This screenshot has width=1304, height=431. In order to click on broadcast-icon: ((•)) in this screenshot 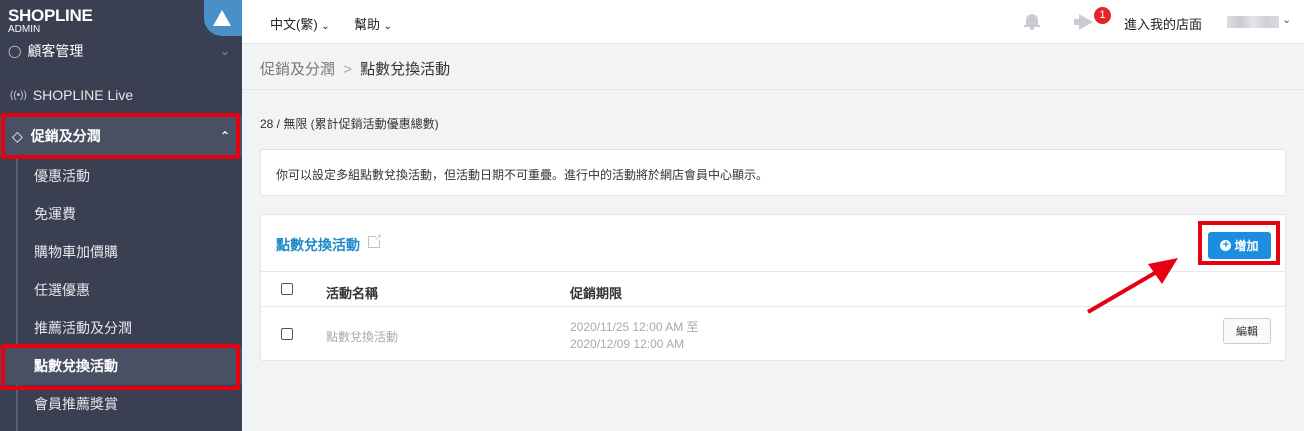, I will do `click(18, 95)`.